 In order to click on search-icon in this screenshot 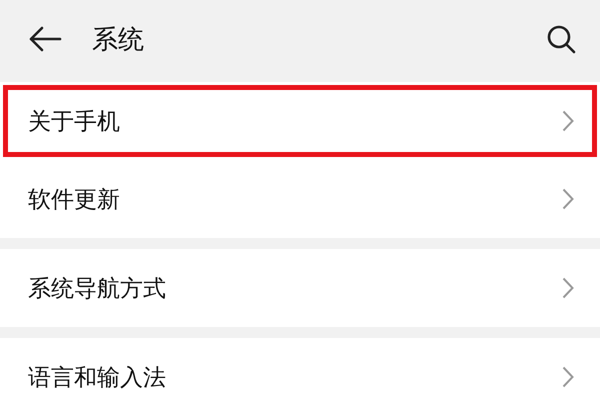, I will do `click(561, 39)`.